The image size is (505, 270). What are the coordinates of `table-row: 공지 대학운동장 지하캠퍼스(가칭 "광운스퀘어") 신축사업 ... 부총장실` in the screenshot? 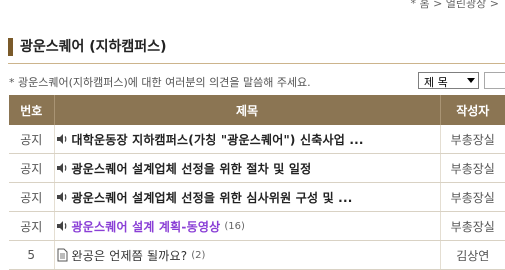 It's located at (257, 139).